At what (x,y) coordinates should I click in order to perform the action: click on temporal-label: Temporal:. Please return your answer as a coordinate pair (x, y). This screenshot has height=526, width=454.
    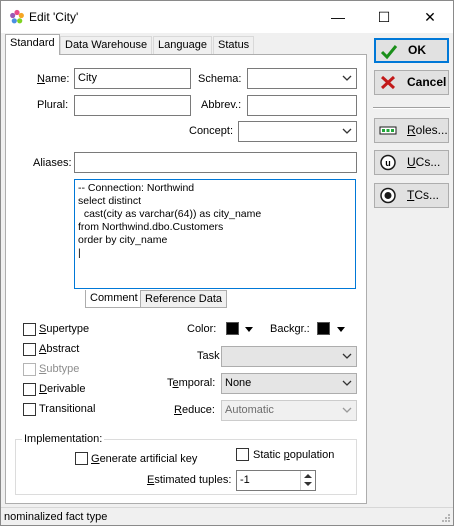
    Looking at the image, I should click on (191, 383).